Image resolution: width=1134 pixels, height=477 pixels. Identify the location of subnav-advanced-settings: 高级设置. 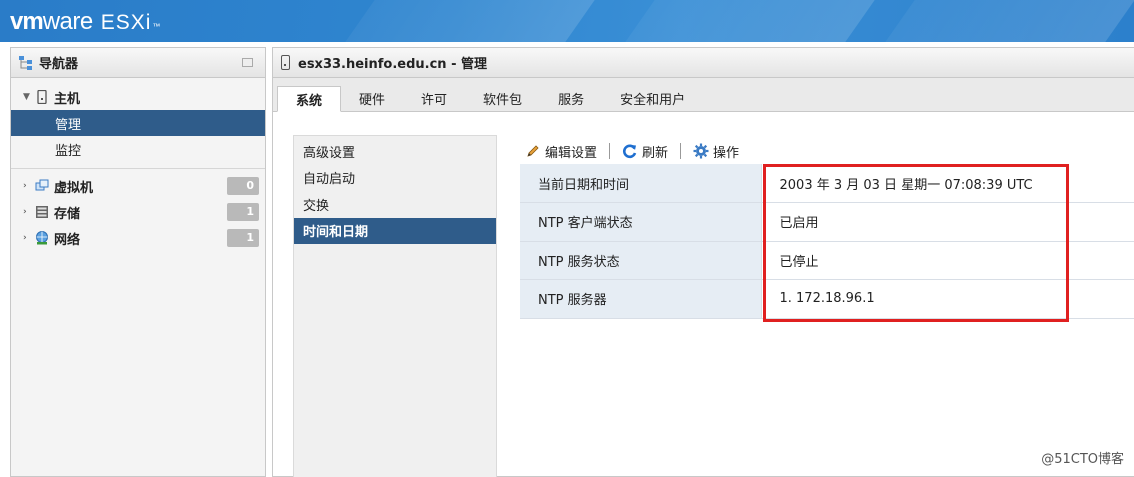
(395, 151).